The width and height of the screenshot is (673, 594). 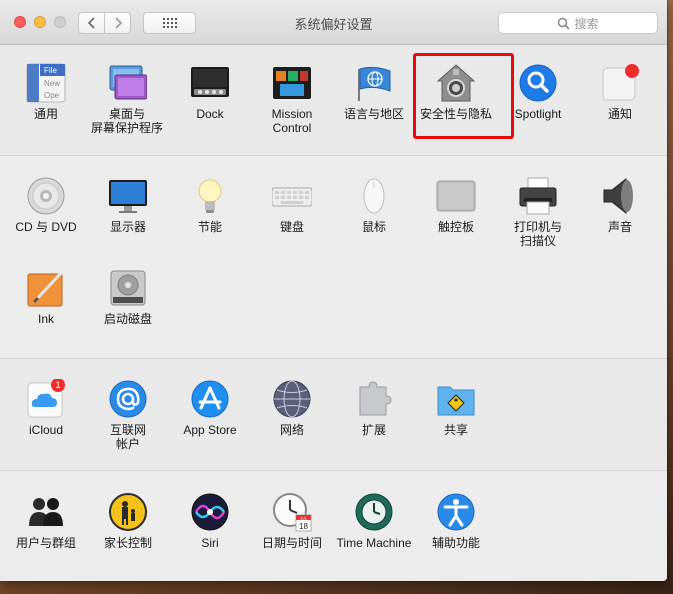 I want to click on pref-sharing-label: 共享, so click(x=455, y=430).